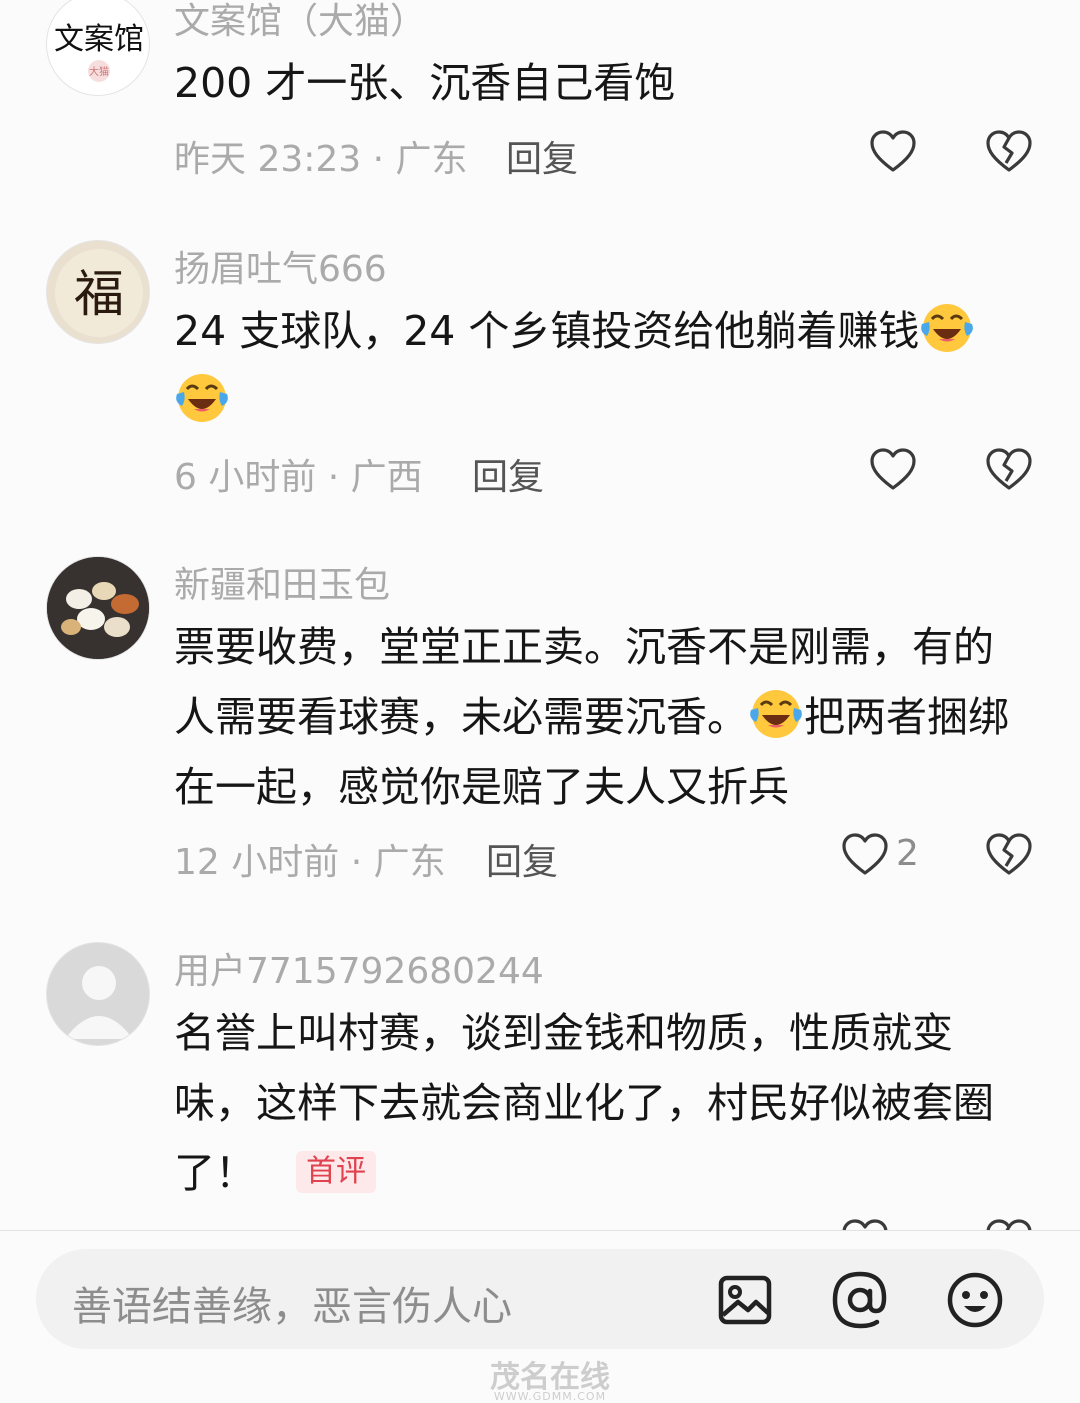 The height and width of the screenshot is (1403, 1080). I want to click on avatar: 福, so click(98, 292).